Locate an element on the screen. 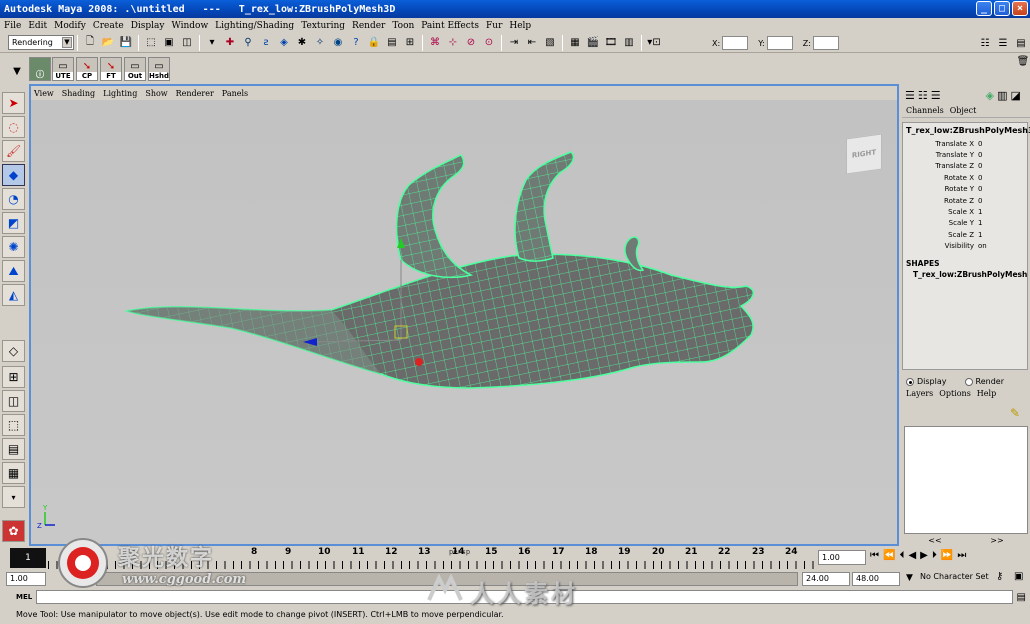 This screenshot has height=624, width=1030. attribute-row: Rotate X 0 is located at coordinates (965, 177).